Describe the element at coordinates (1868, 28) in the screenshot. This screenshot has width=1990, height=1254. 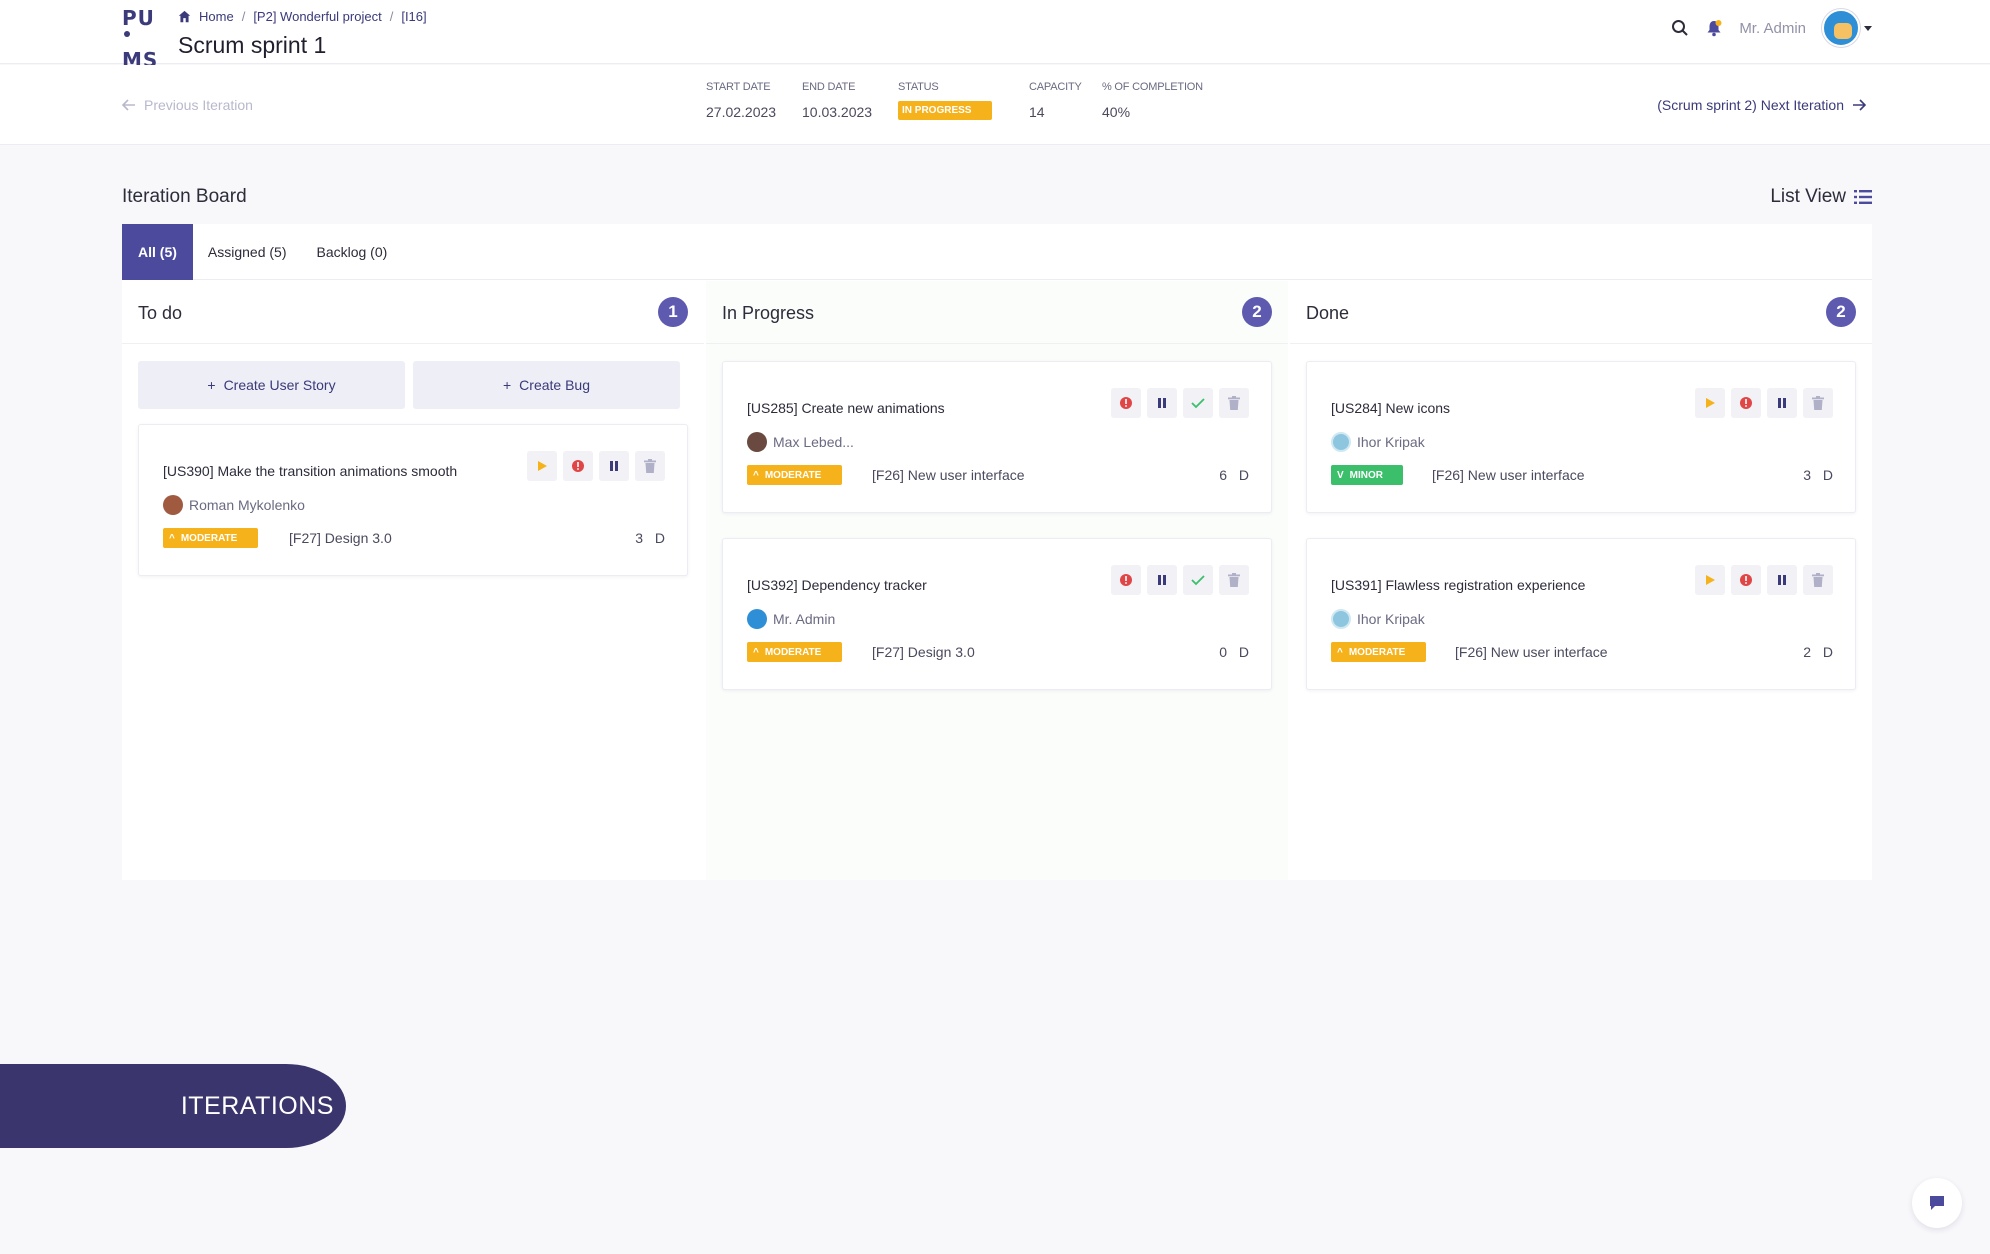
I see `chevron-down-icon` at that location.